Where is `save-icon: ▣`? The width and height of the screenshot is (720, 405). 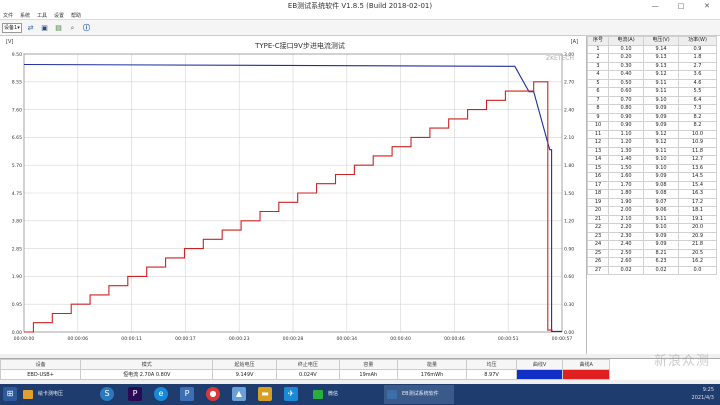
save-icon: ▣ is located at coordinates (44, 28).